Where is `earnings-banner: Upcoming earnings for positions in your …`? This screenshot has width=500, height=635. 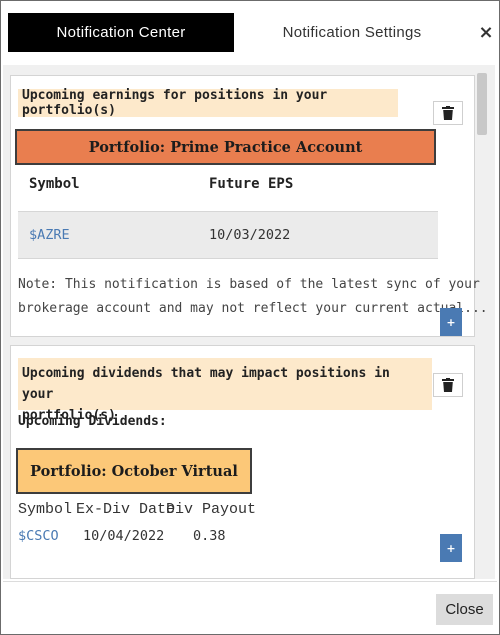
earnings-banner: Upcoming earnings for positions in your … is located at coordinates (208, 103).